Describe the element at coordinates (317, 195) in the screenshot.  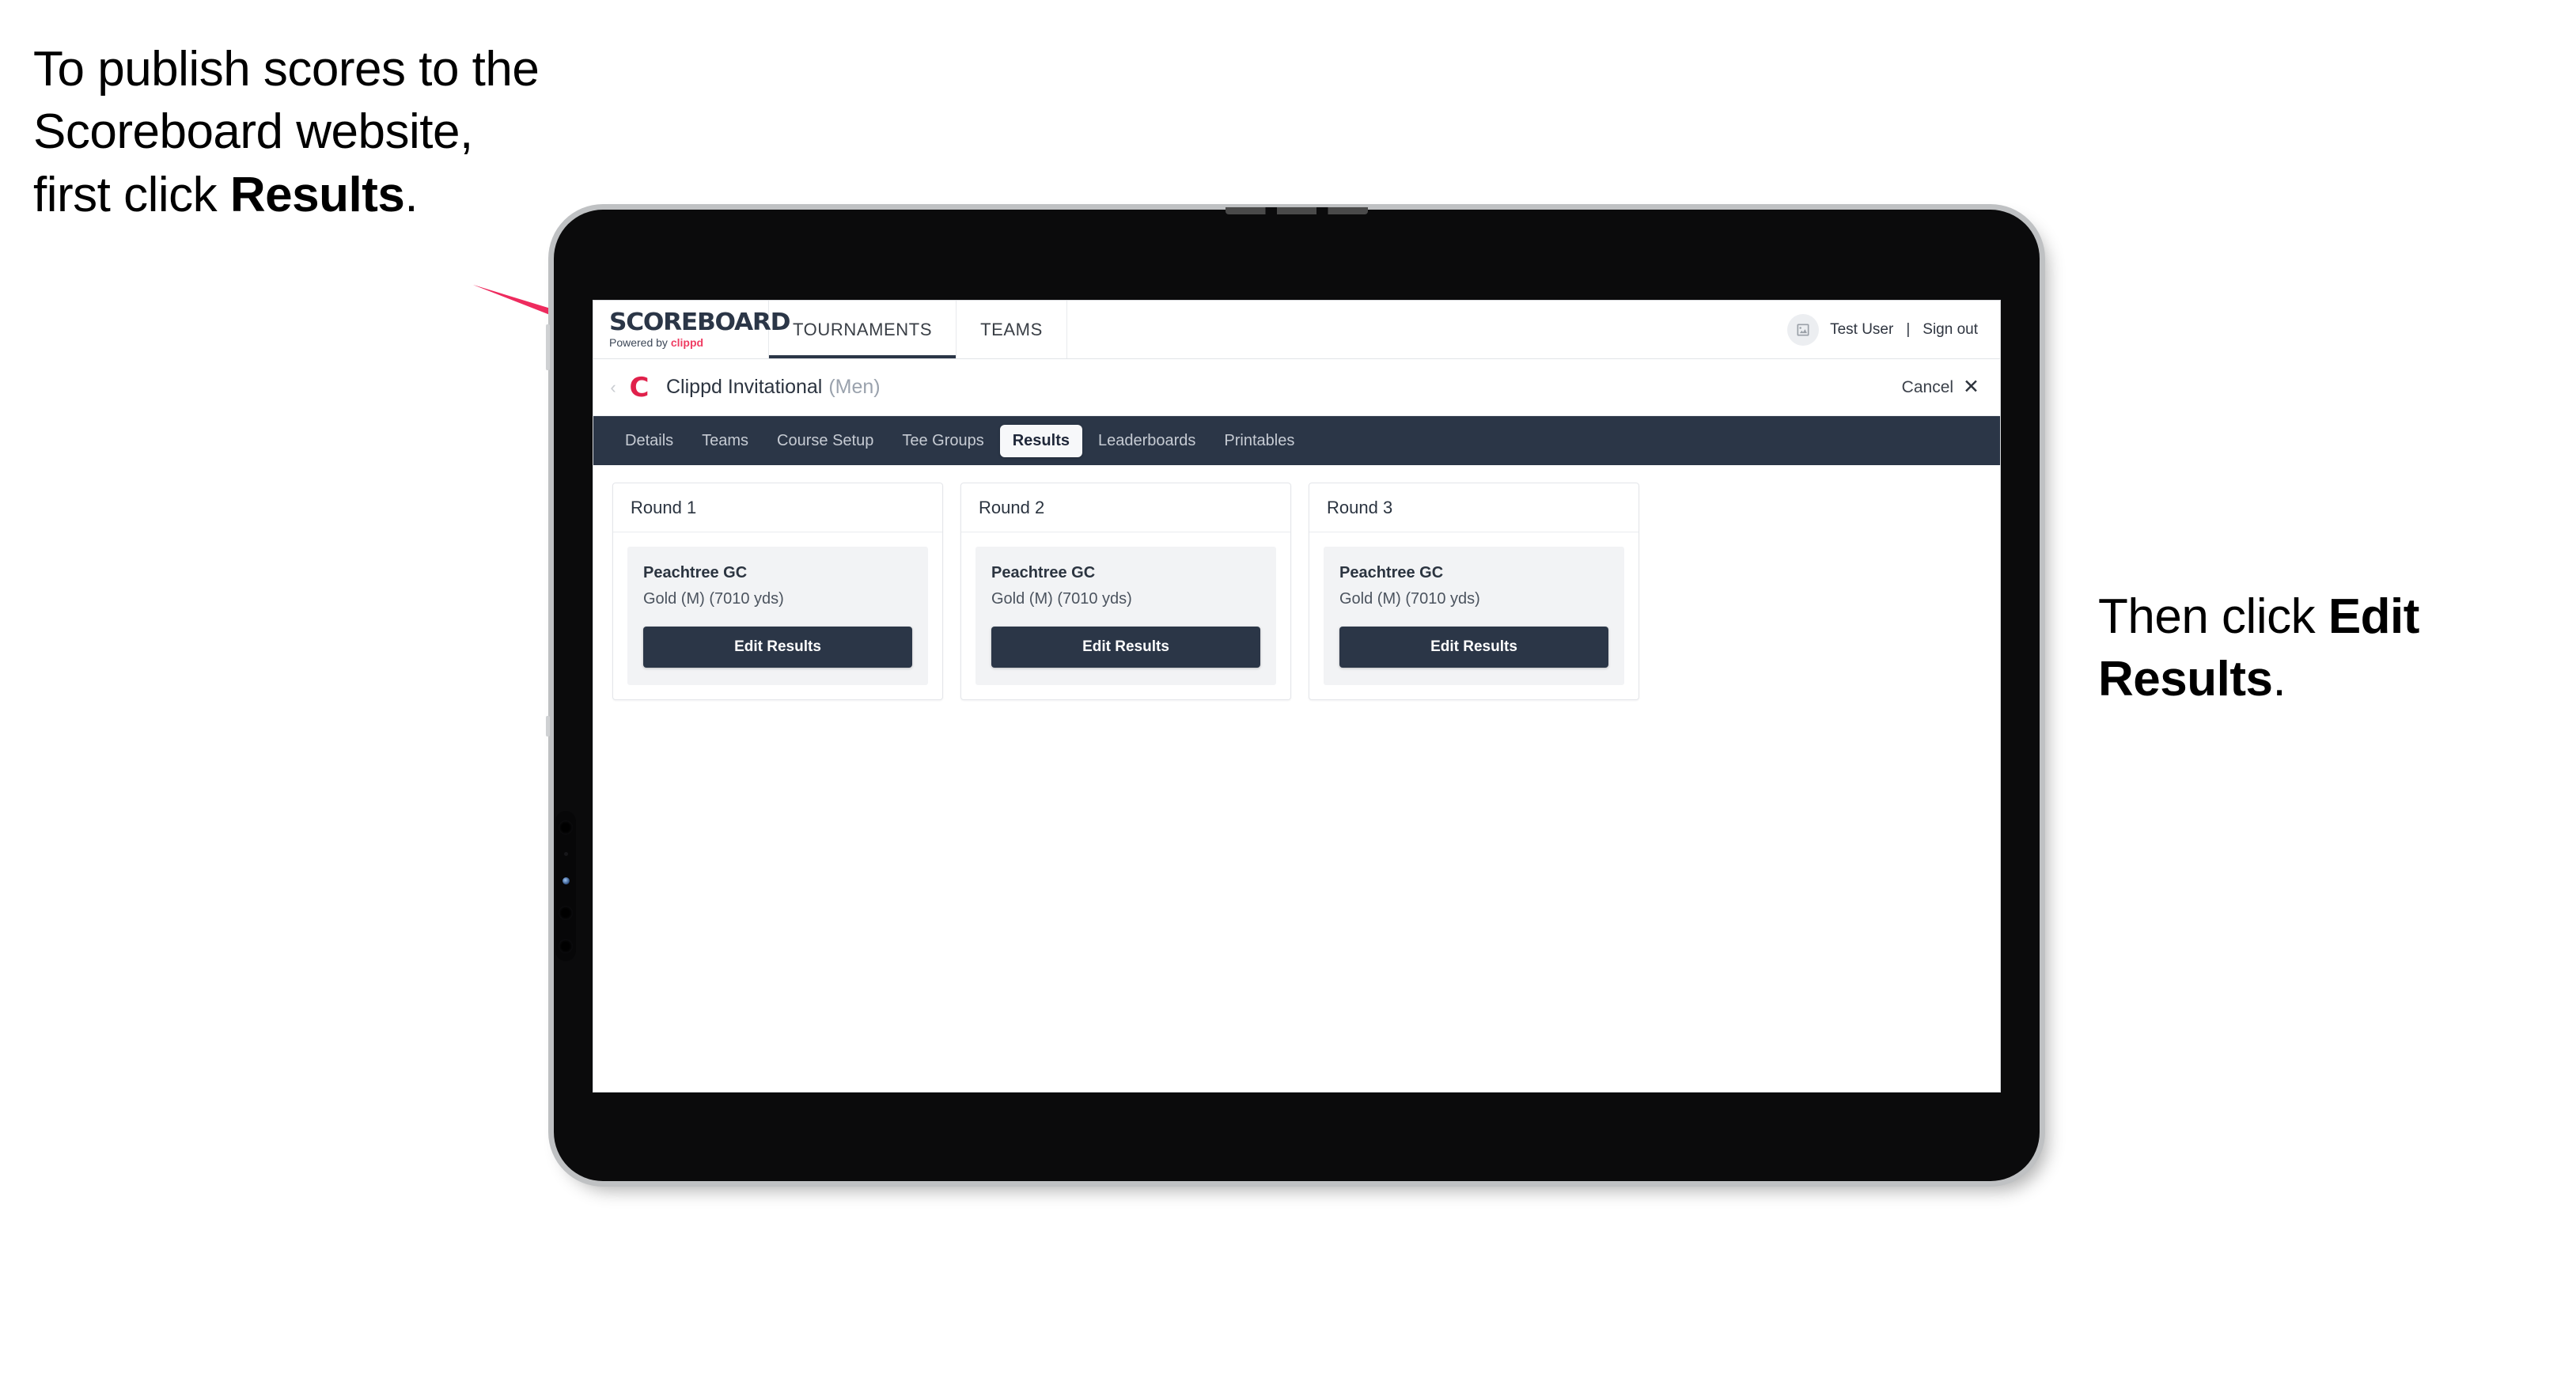
I see `annotation-left-bold: Results` at that location.